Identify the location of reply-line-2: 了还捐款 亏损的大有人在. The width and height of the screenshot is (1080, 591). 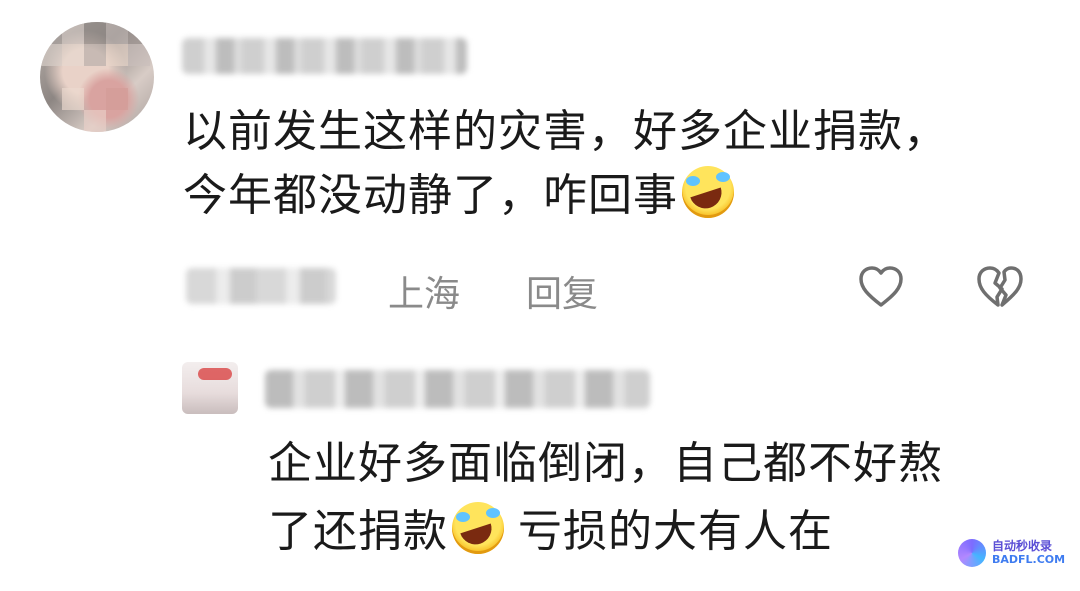
(658, 532).